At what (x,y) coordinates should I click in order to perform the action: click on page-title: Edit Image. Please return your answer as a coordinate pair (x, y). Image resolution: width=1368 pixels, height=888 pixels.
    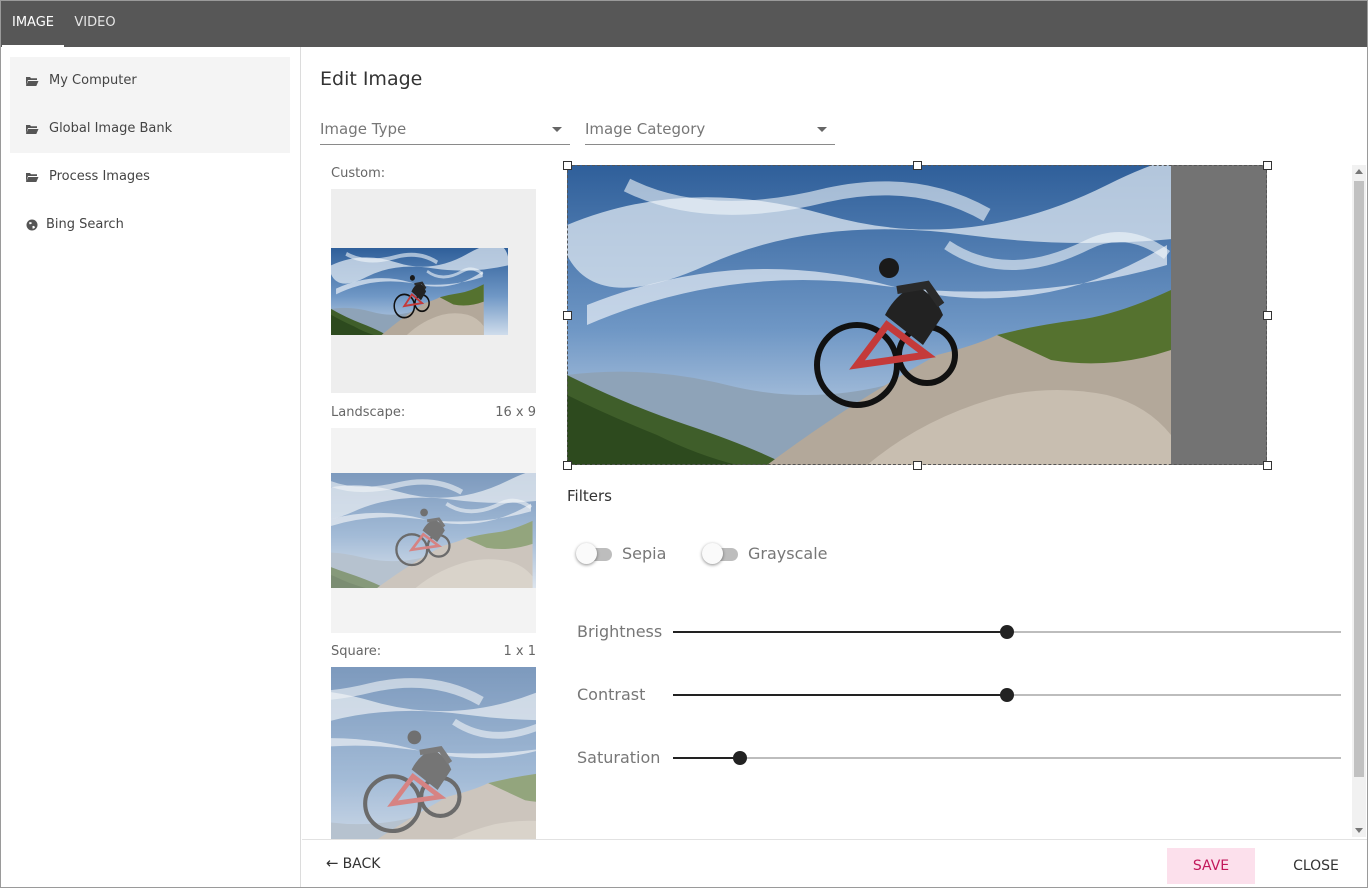
    Looking at the image, I should click on (371, 79).